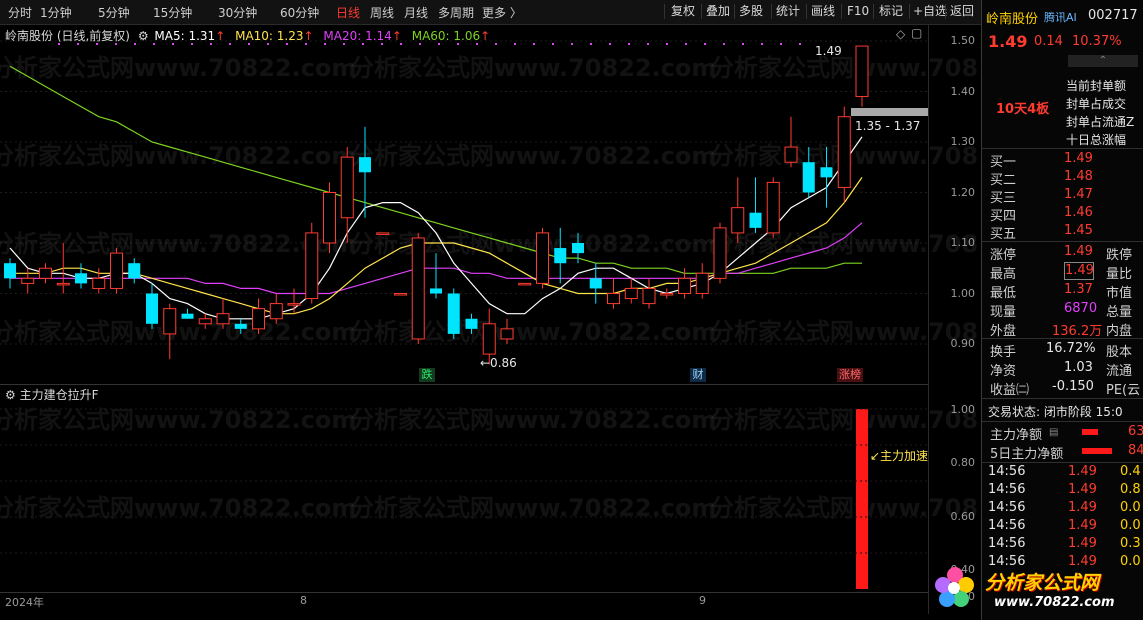 Image resolution: width=1143 pixels, height=620 pixels. I want to click on period-tab: 30分钟, so click(237, 12).